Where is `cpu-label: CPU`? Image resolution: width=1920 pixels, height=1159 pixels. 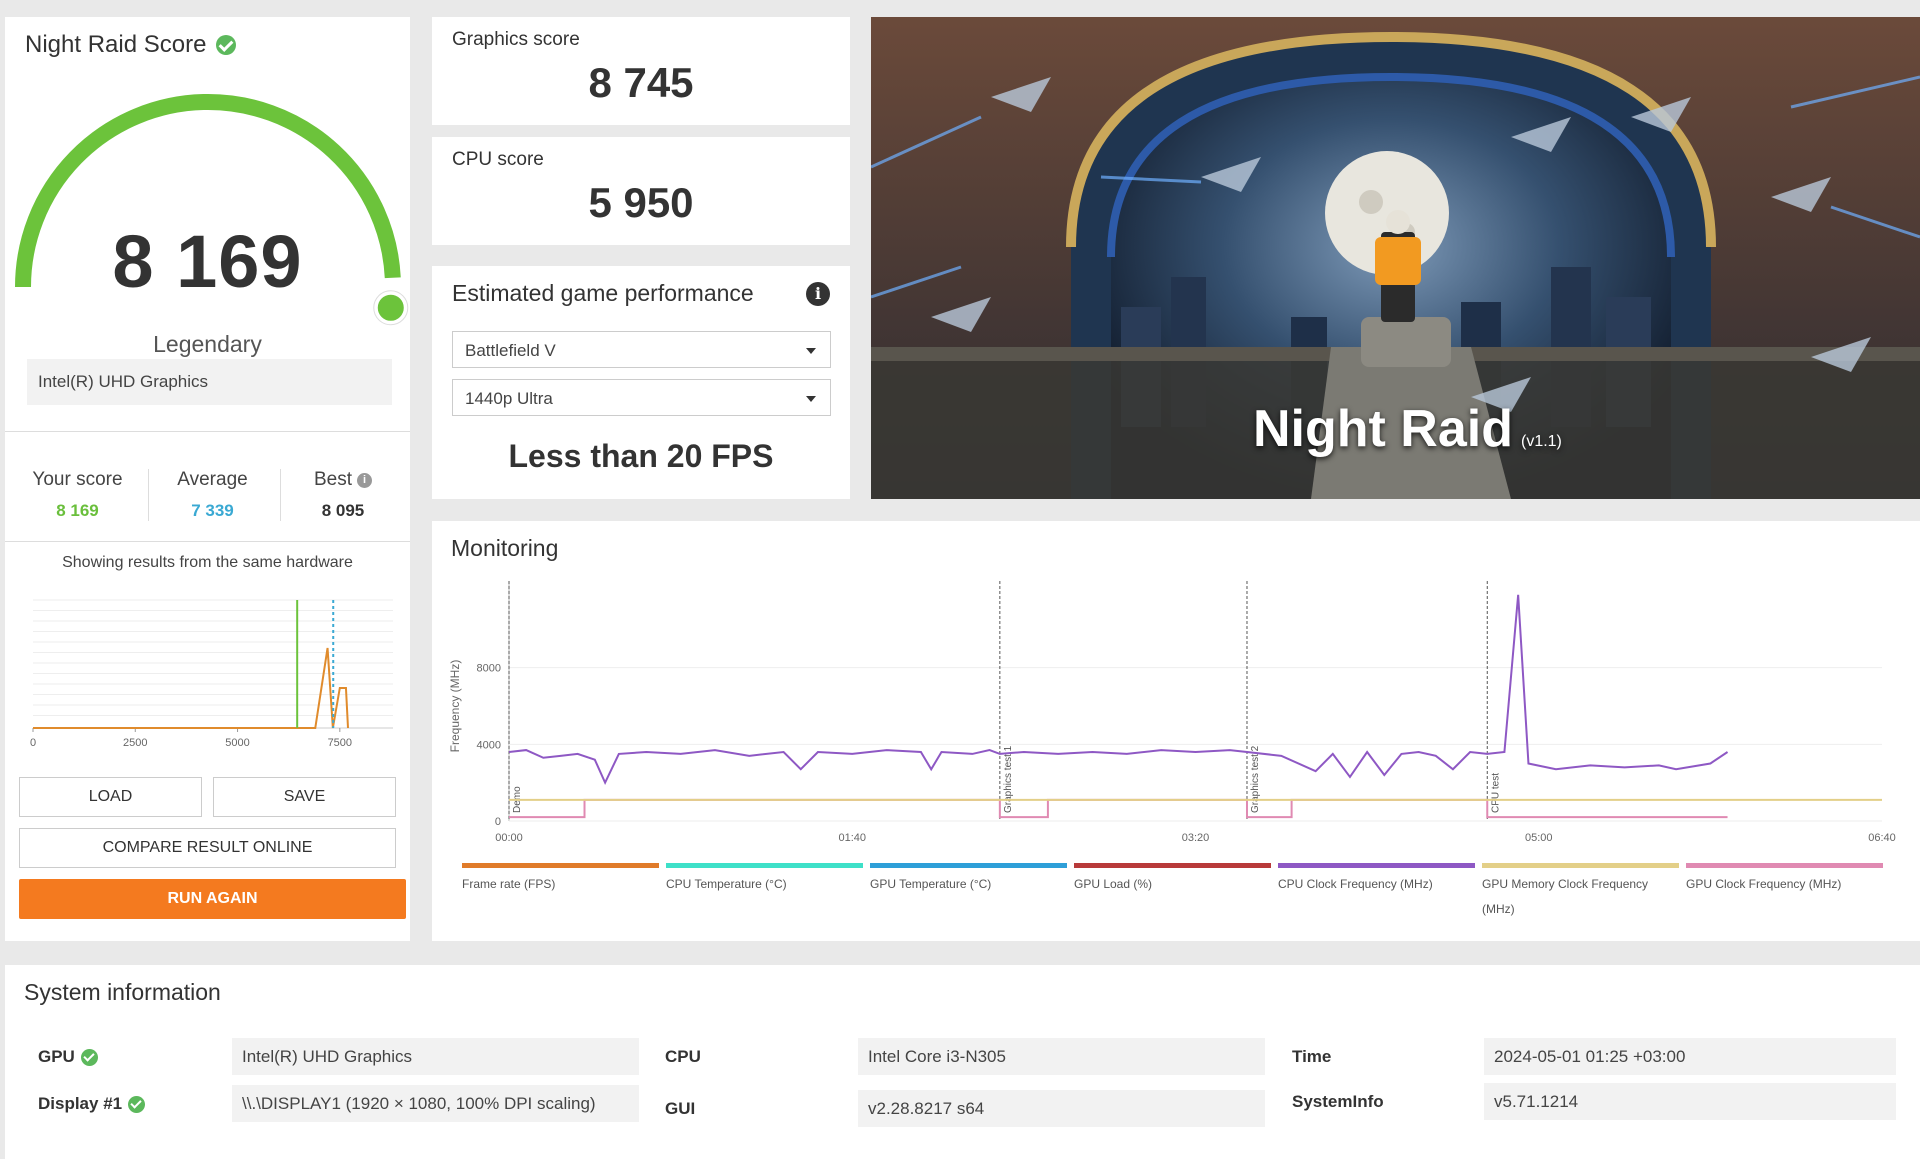 cpu-label: CPU is located at coordinates (683, 1056).